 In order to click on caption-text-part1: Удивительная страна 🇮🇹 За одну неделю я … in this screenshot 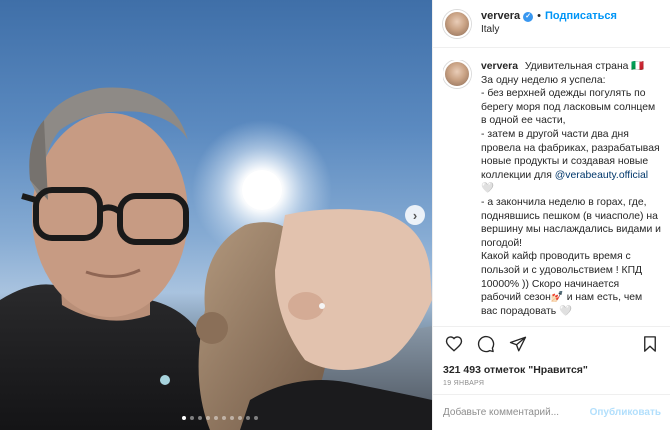, I will do `click(570, 121)`.